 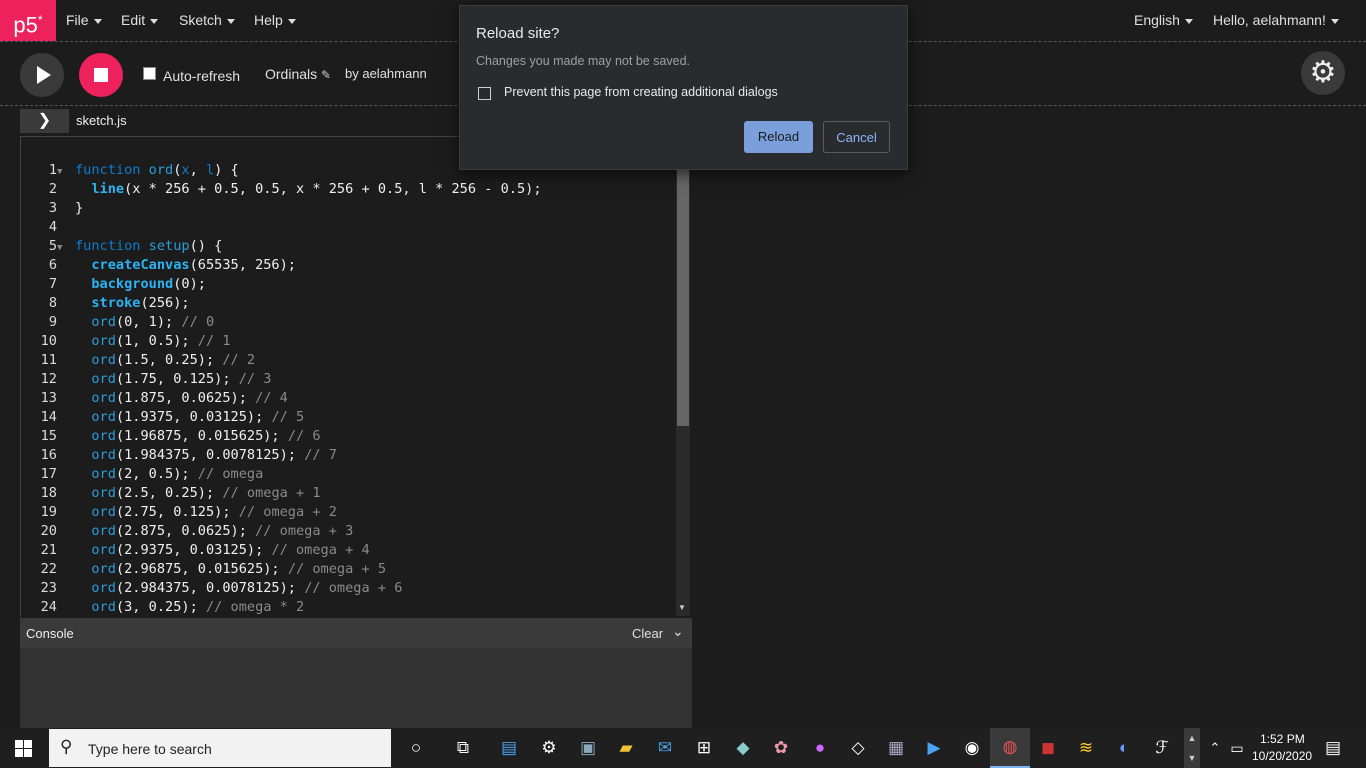 I want to click on sketch-name: Ordinals ✎, so click(x=298, y=74).